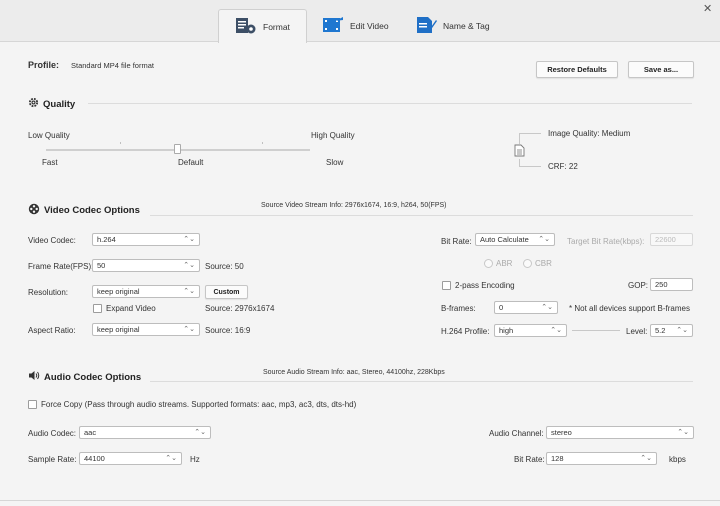 The height and width of the screenshot is (506, 720). I want to click on aspect-ratio-source: Source: 16:9, so click(228, 330).